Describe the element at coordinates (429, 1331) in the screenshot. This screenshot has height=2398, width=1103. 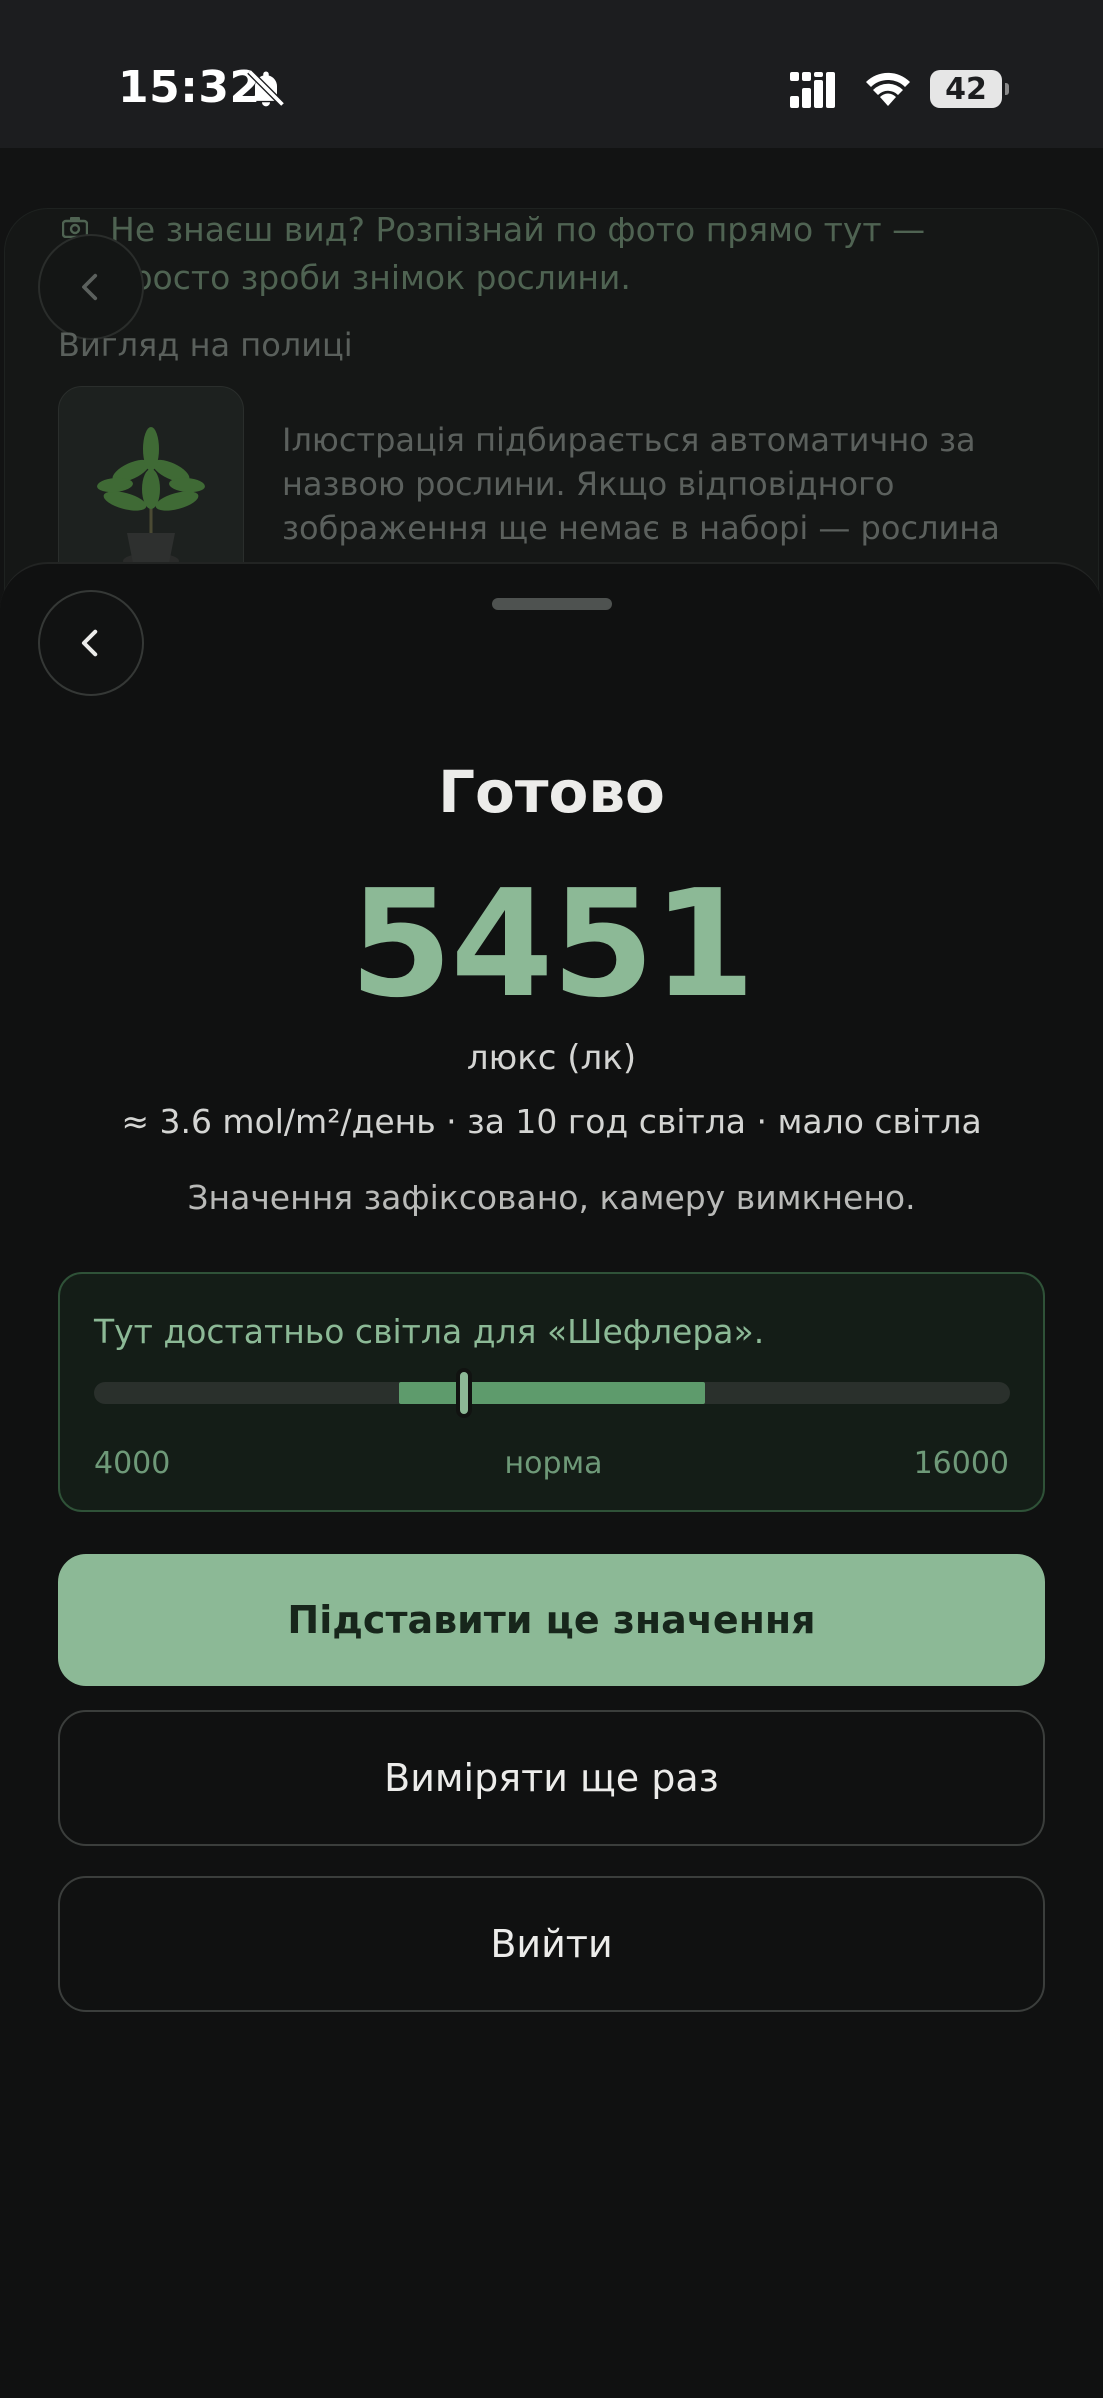
I see `range-message: Тут достатньо світла для «Шефлера».` at that location.